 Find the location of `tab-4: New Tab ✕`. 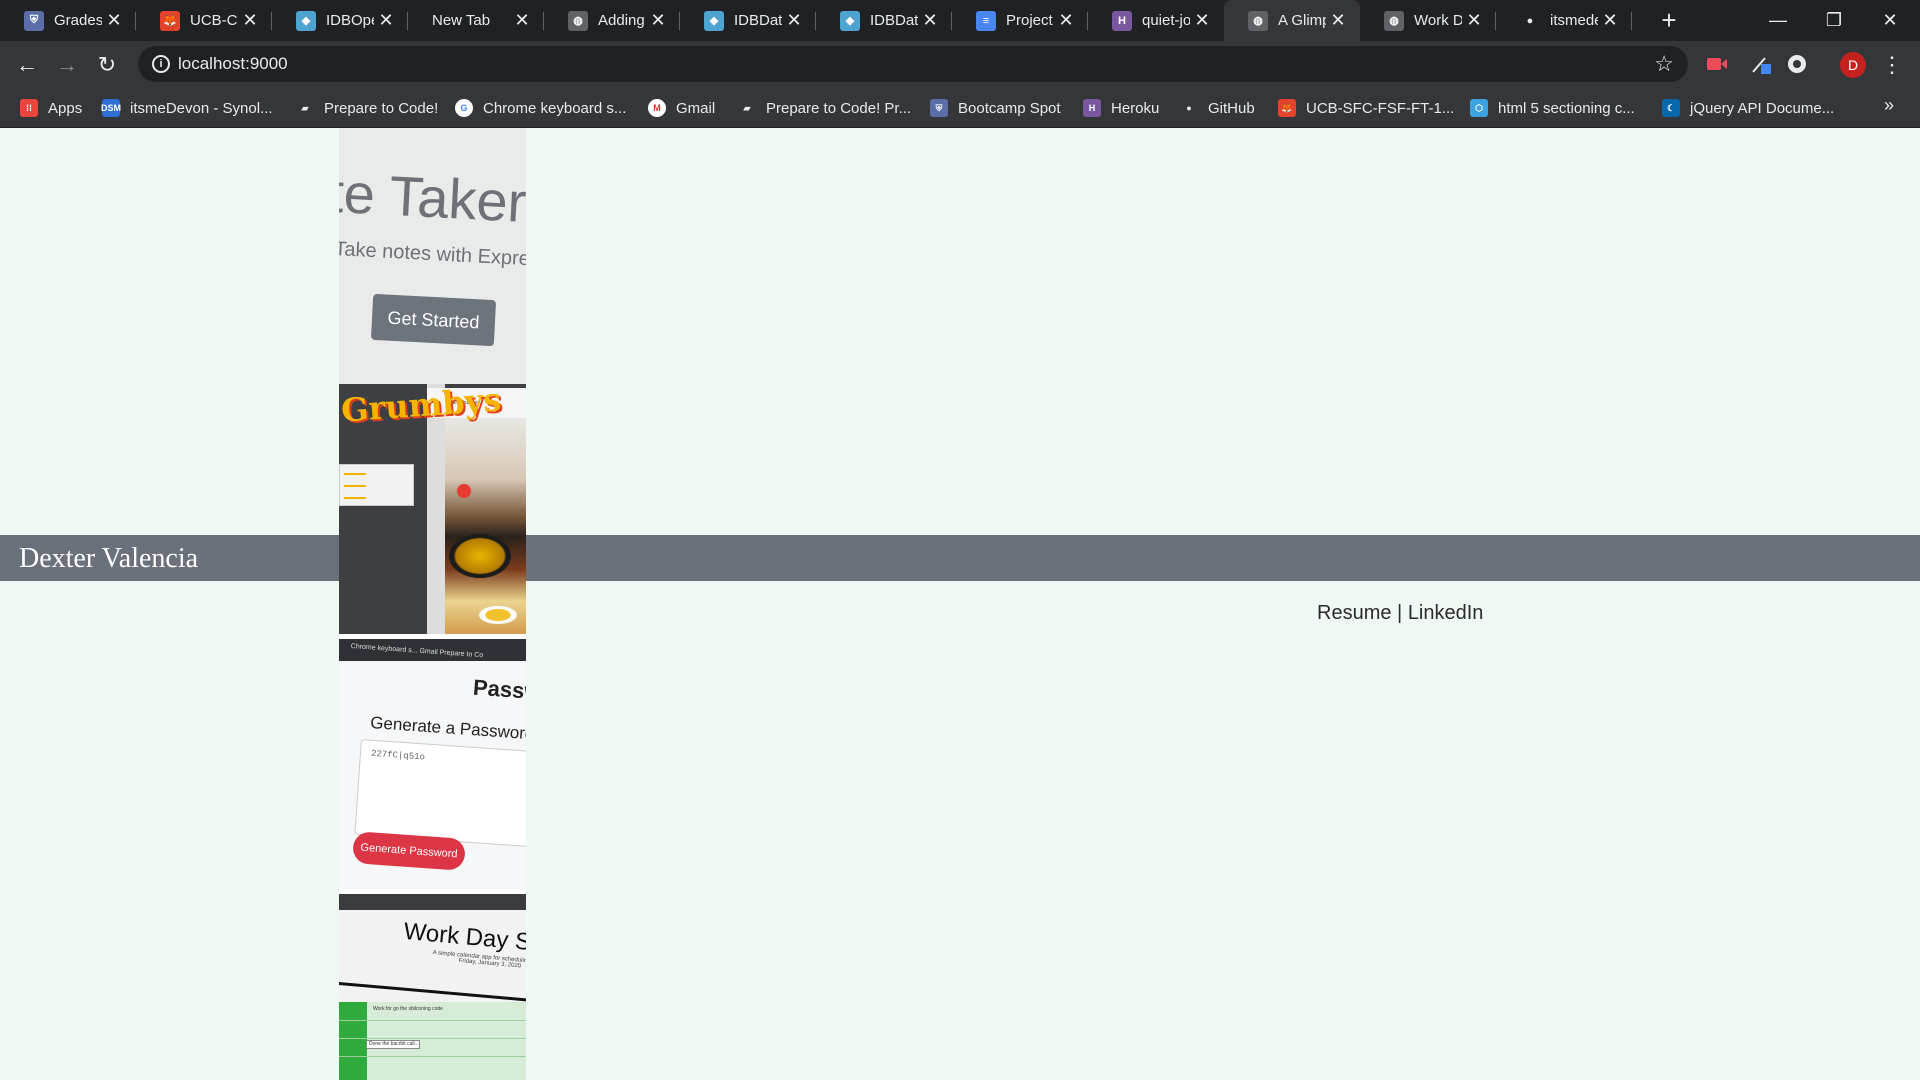

tab-4: New Tab ✕ is located at coordinates (476, 20).